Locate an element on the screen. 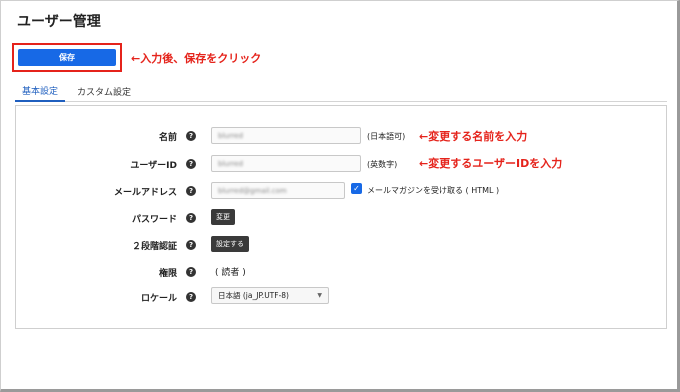  email-input: blurred@gmail.com is located at coordinates (278, 190).